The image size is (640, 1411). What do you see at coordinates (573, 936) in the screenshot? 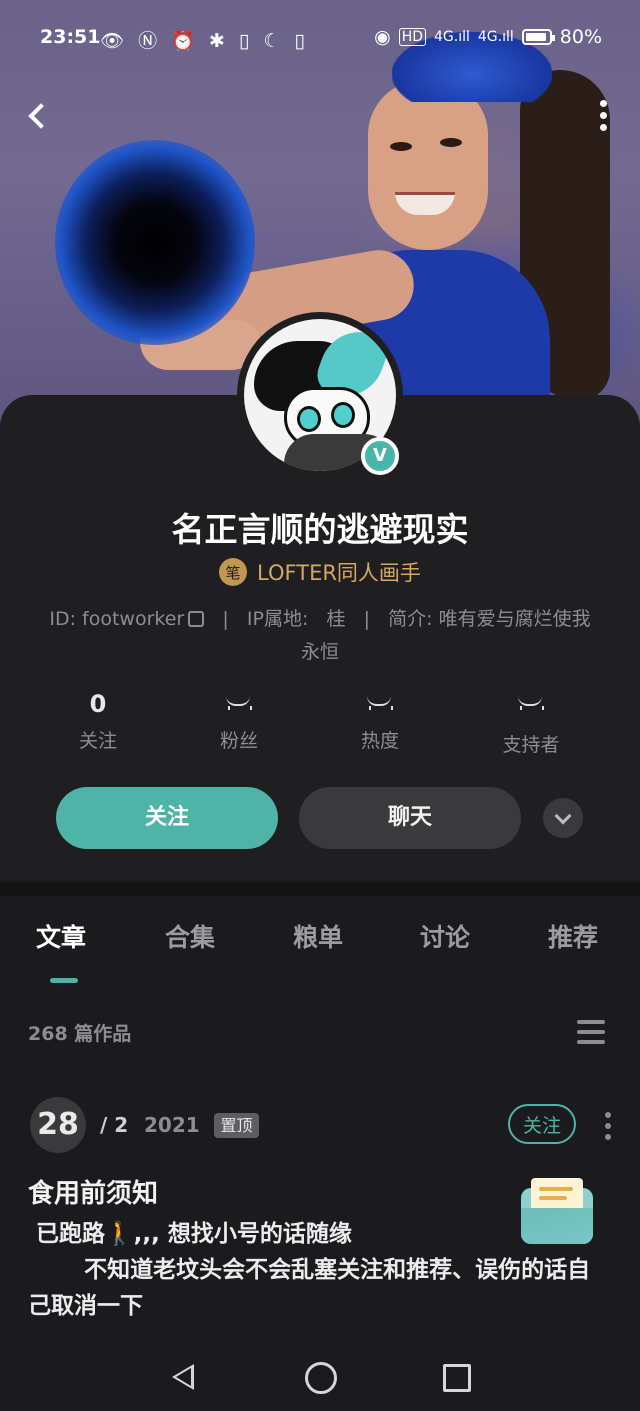
I see `tab-recommend: 推荐` at bounding box center [573, 936].